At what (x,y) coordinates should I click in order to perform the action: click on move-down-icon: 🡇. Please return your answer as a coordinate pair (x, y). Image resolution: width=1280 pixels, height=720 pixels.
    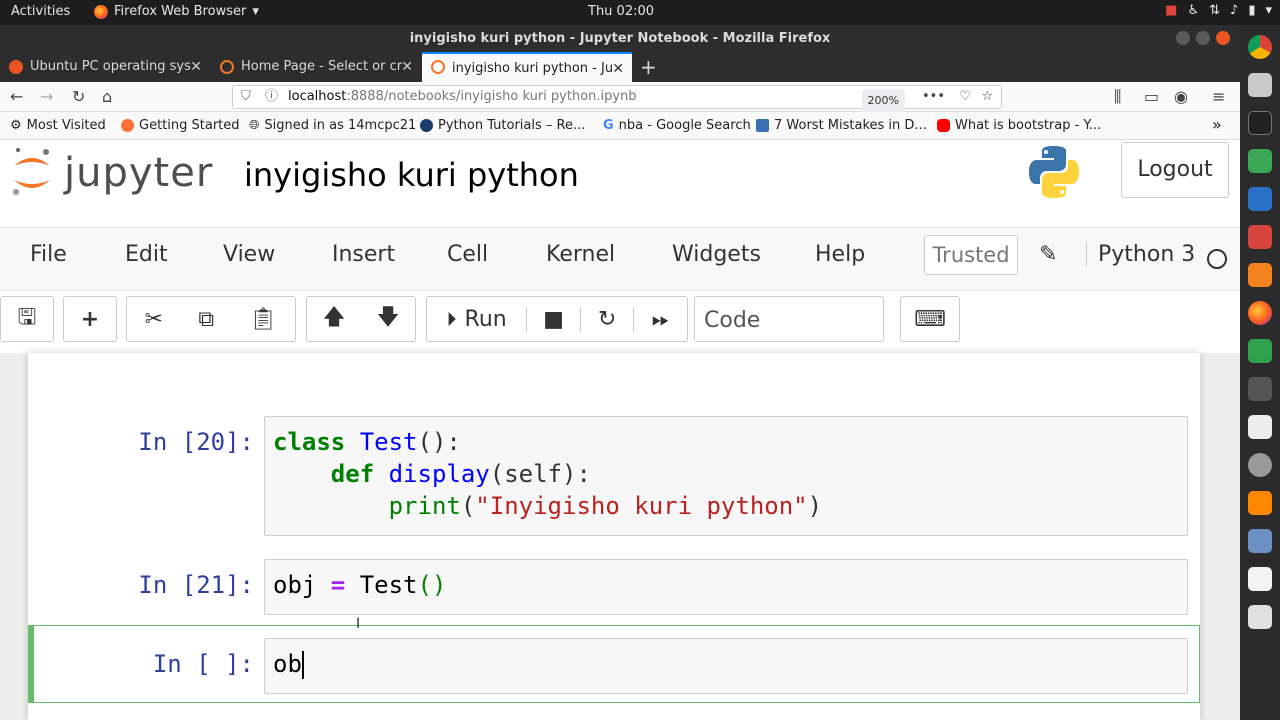
    Looking at the image, I should click on (388, 319).